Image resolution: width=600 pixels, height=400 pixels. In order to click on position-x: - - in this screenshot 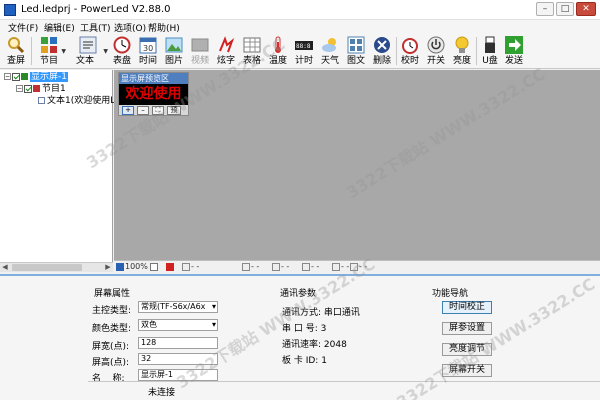, I will do `click(190, 267)`.